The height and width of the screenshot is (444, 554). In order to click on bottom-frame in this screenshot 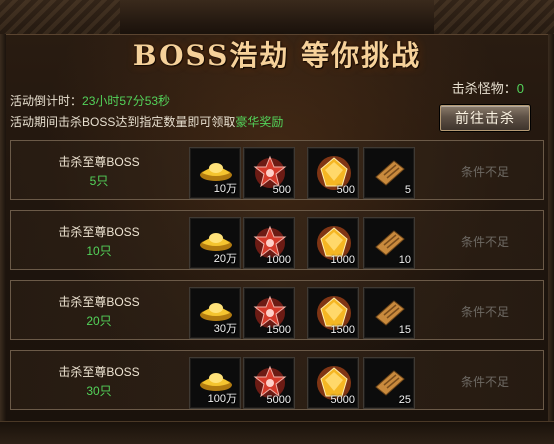, I will do `click(277, 432)`.